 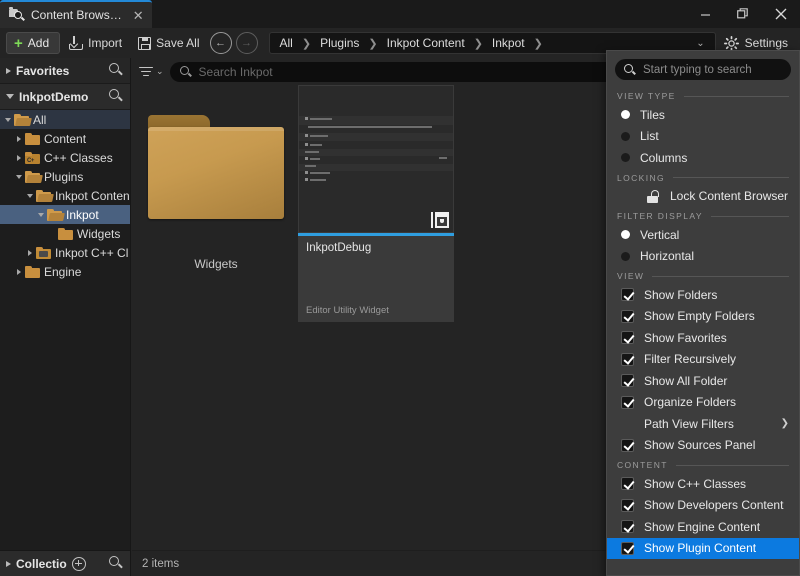 What do you see at coordinates (703, 197) in the screenshot?
I see `menu-item-lock-content-browser: Lock Content Browser` at bounding box center [703, 197].